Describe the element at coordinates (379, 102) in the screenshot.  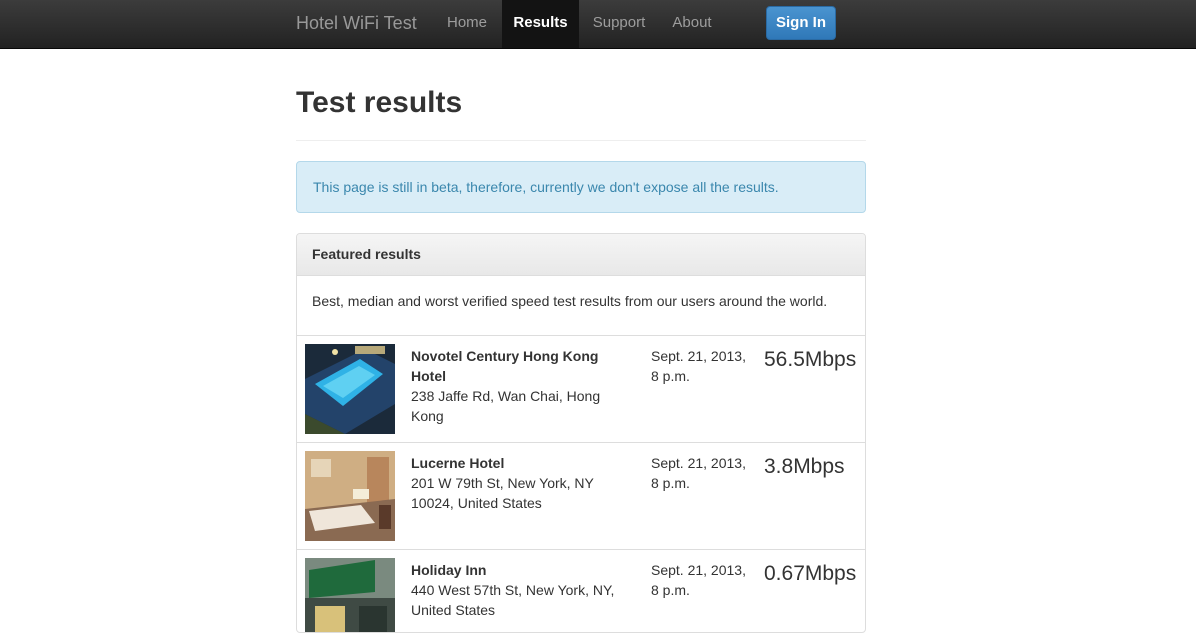
I see `page-title: Test results` at that location.